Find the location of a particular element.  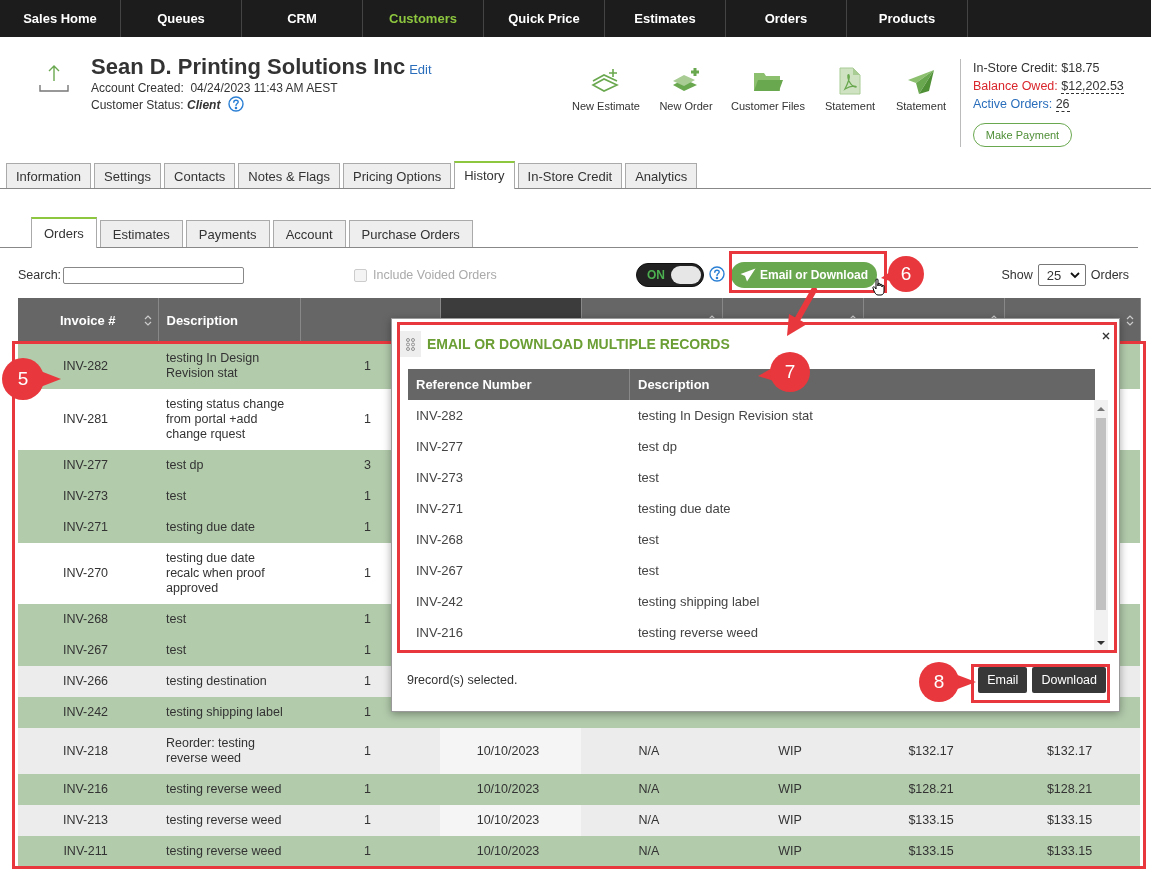

field-label: Search: is located at coordinates (40, 275).